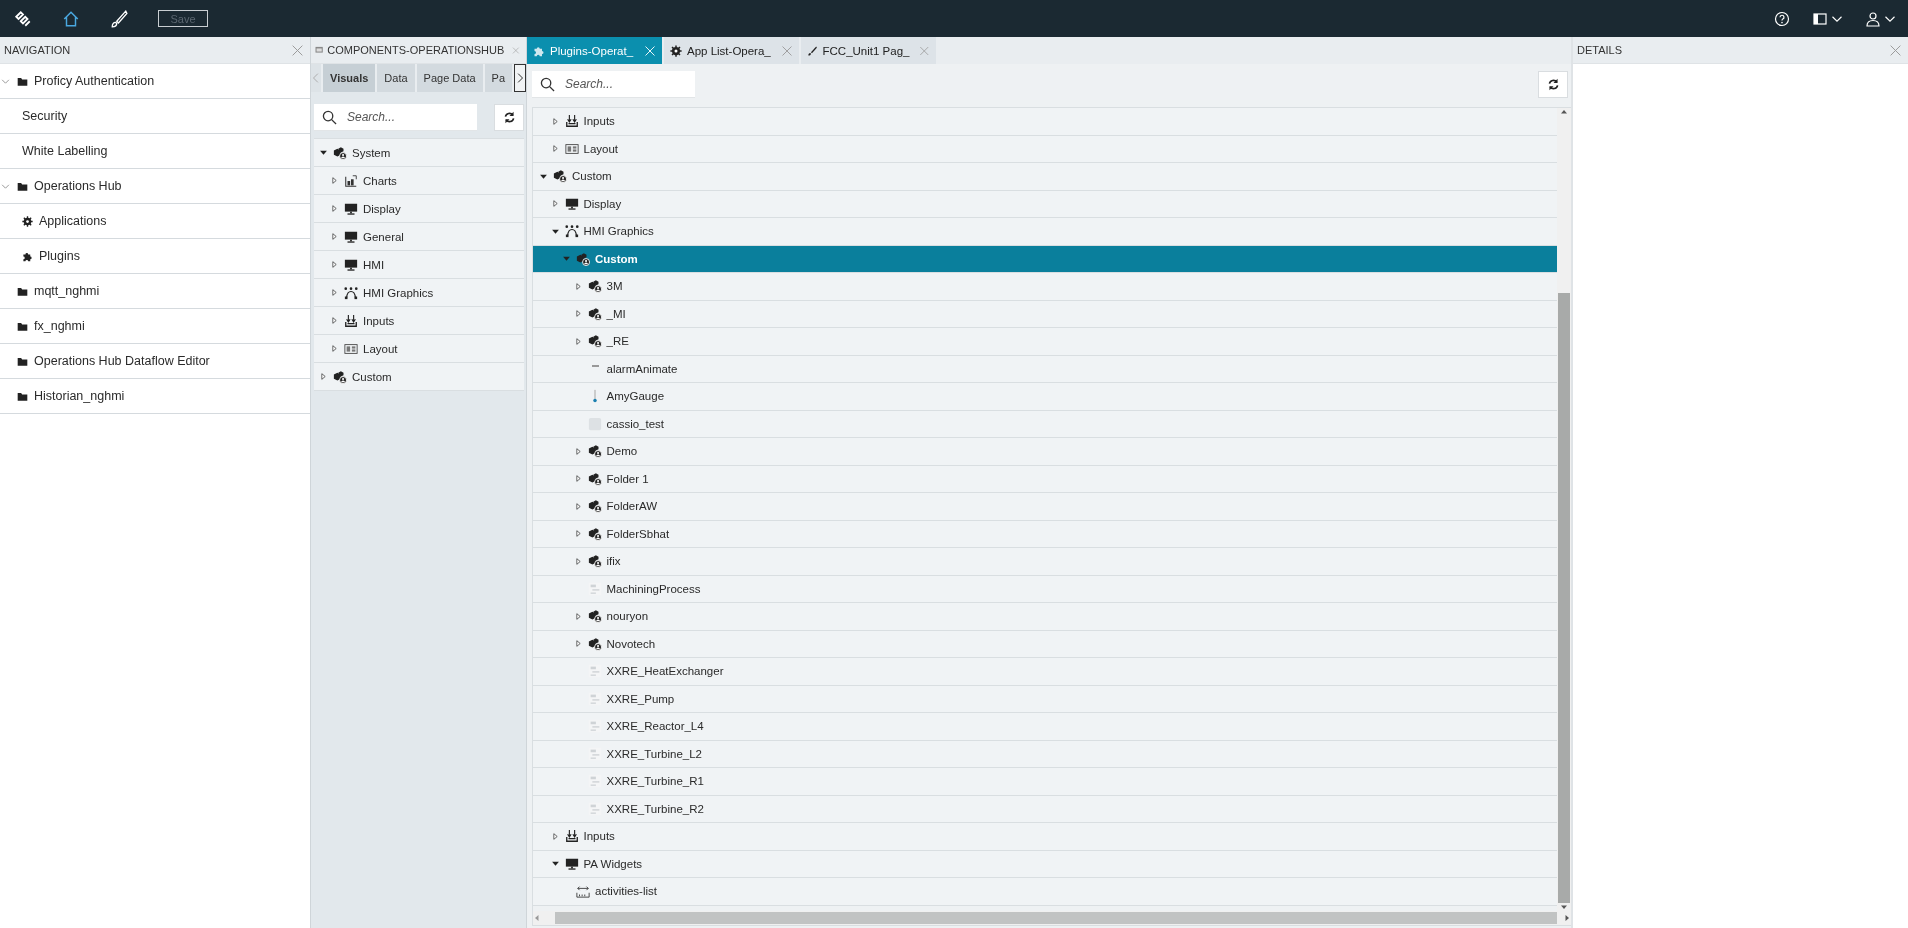  What do you see at coordinates (594, 50) in the screenshot?
I see `document-tab: Plugins-Operat_` at bounding box center [594, 50].